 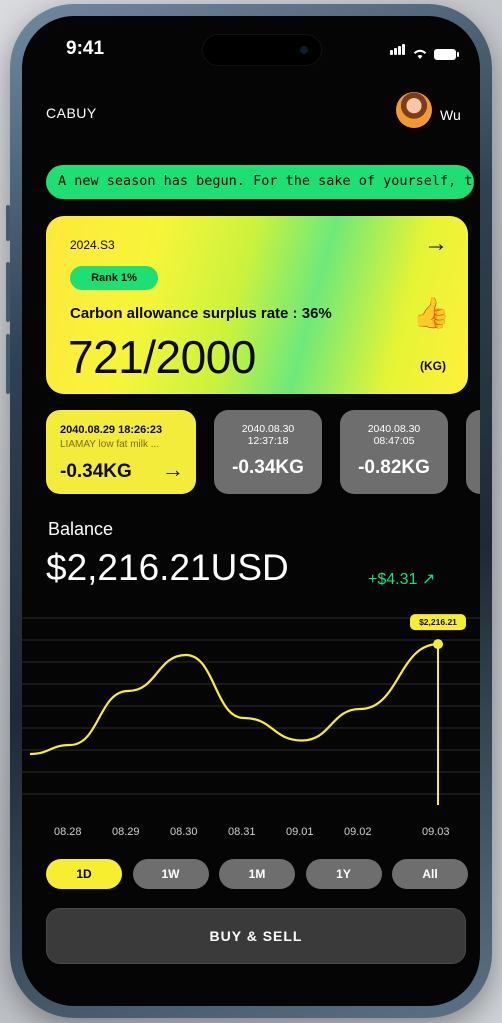 I want to click on camera-icon, so click(x=304, y=50).